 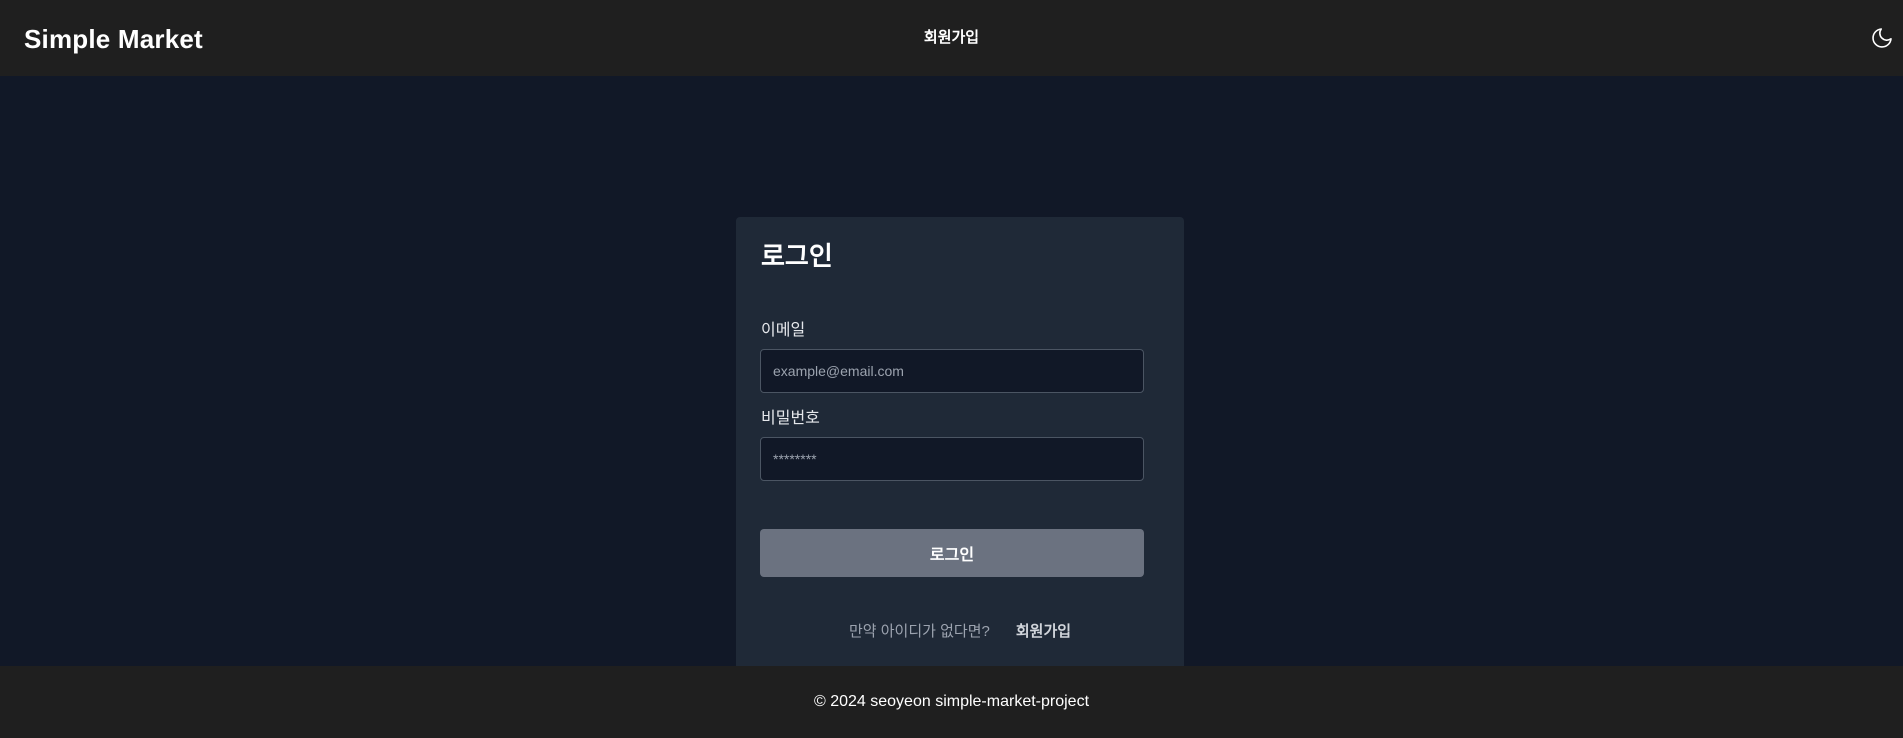 I want to click on top-navbar: Simple Market 회원가입, so click(x=951, y=38).